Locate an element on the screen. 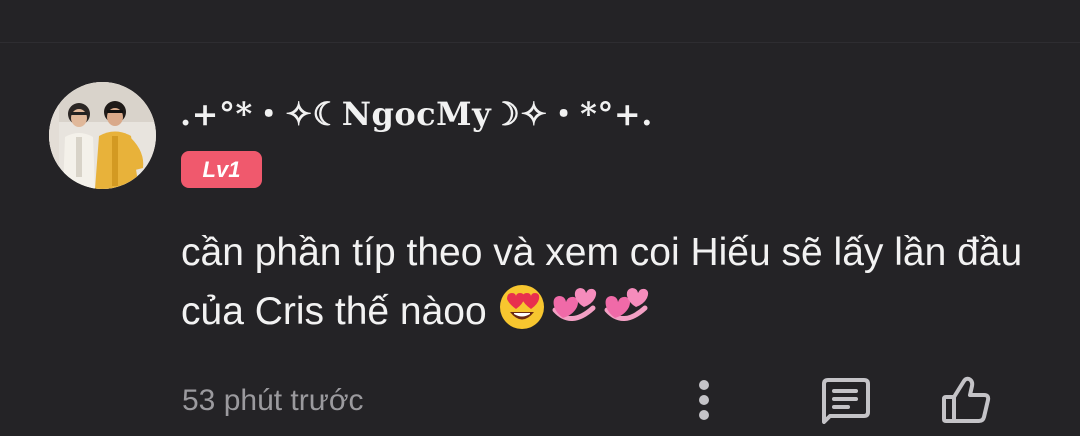 The image size is (1080, 436). reply-icon is located at coordinates (846, 400).